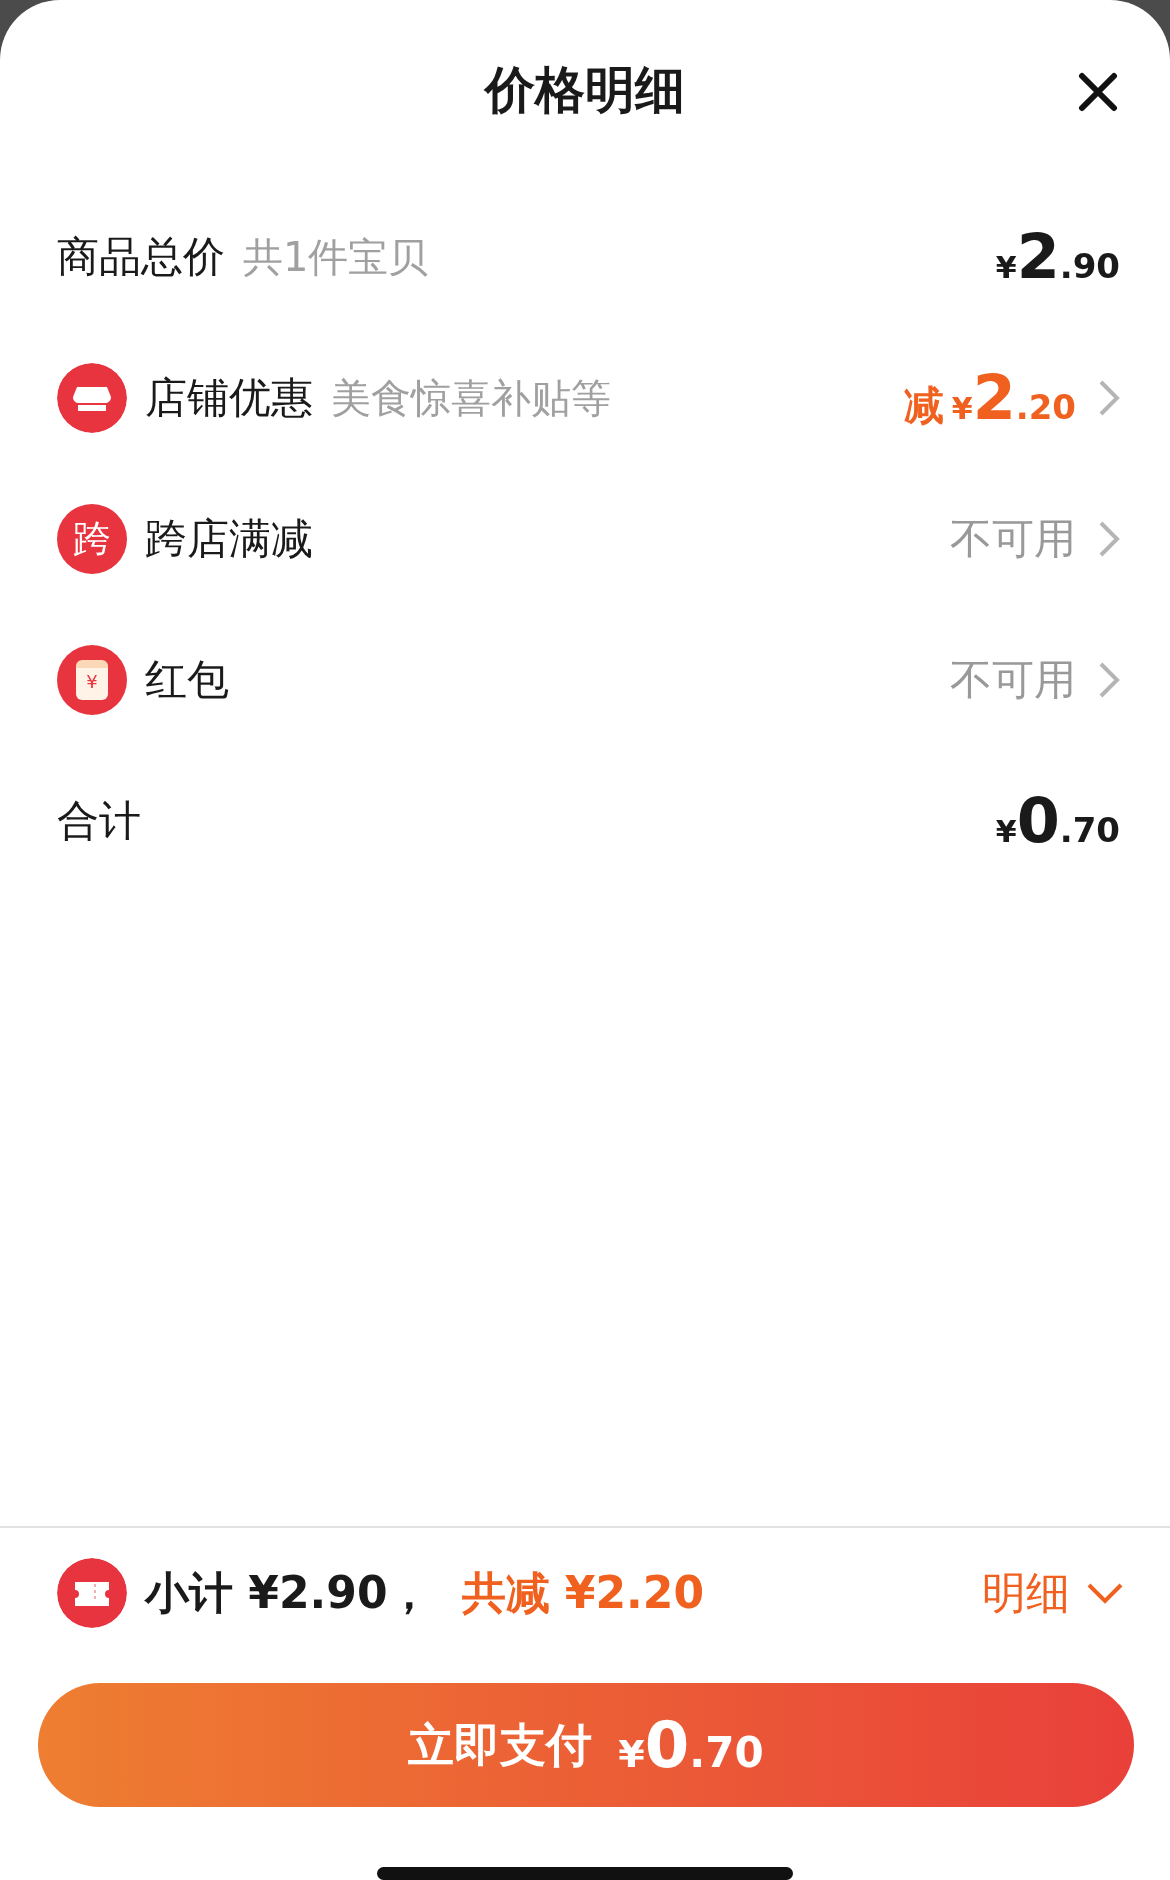  What do you see at coordinates (229, 398) in the screenshot?
I see `row-label: 店铺优惠` at bounding box center [229, 398].